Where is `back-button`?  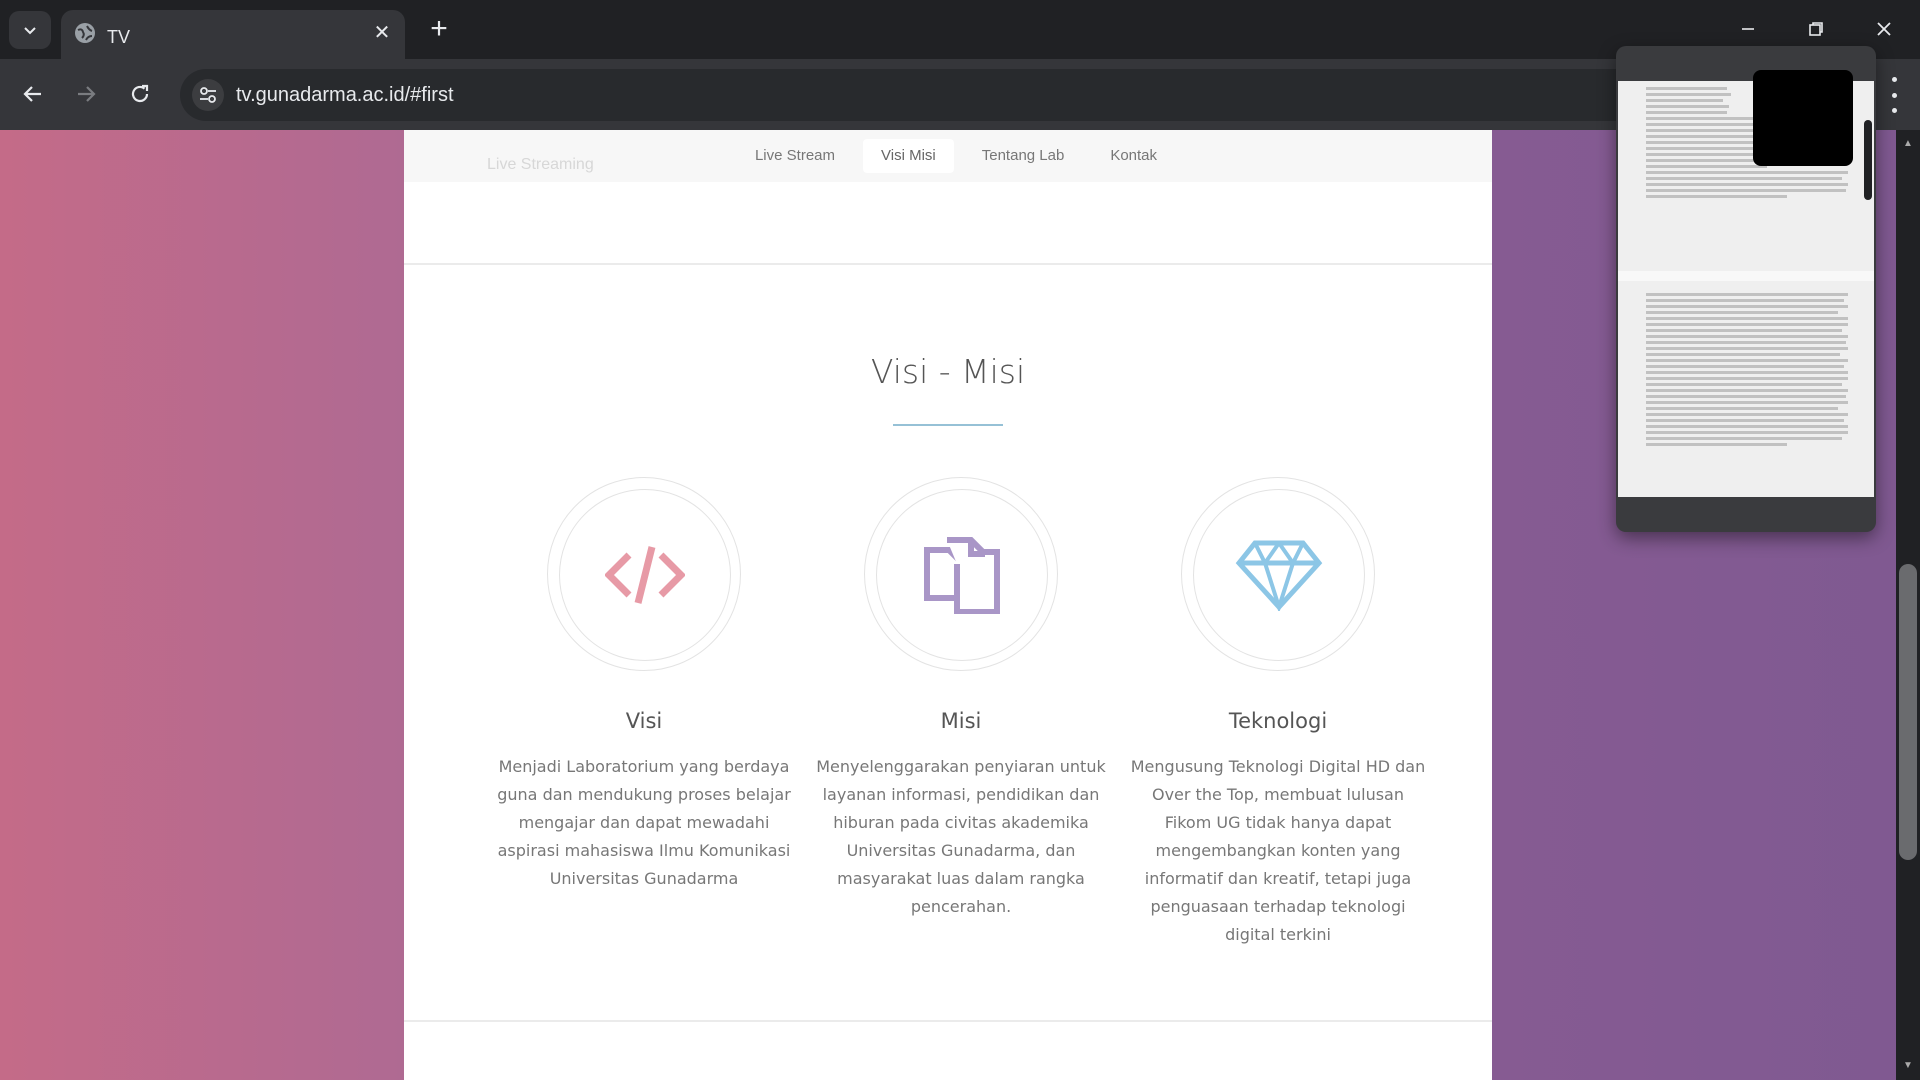
back-button is located at coordinates (33, 94).